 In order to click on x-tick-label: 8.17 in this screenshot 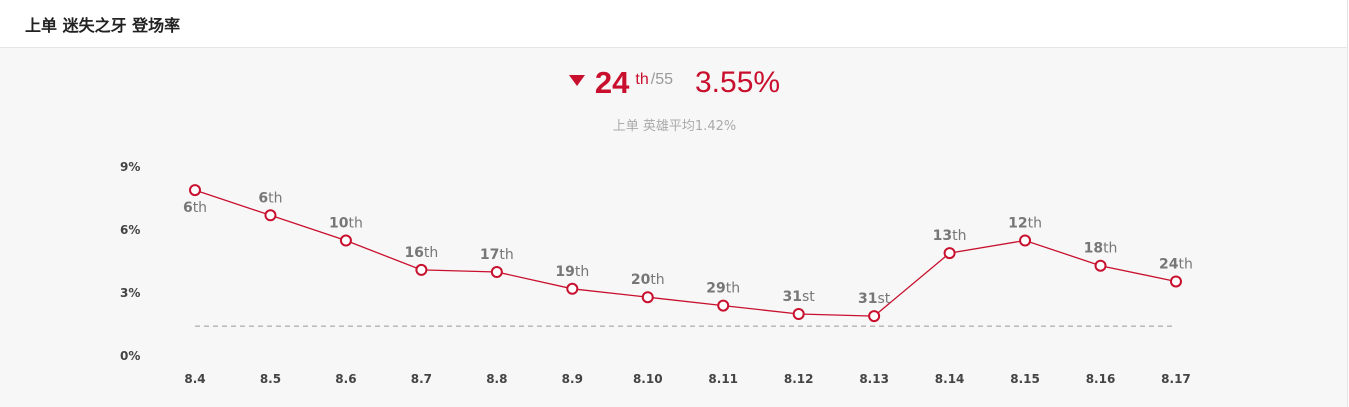, I will do `click(1176, 379)`.